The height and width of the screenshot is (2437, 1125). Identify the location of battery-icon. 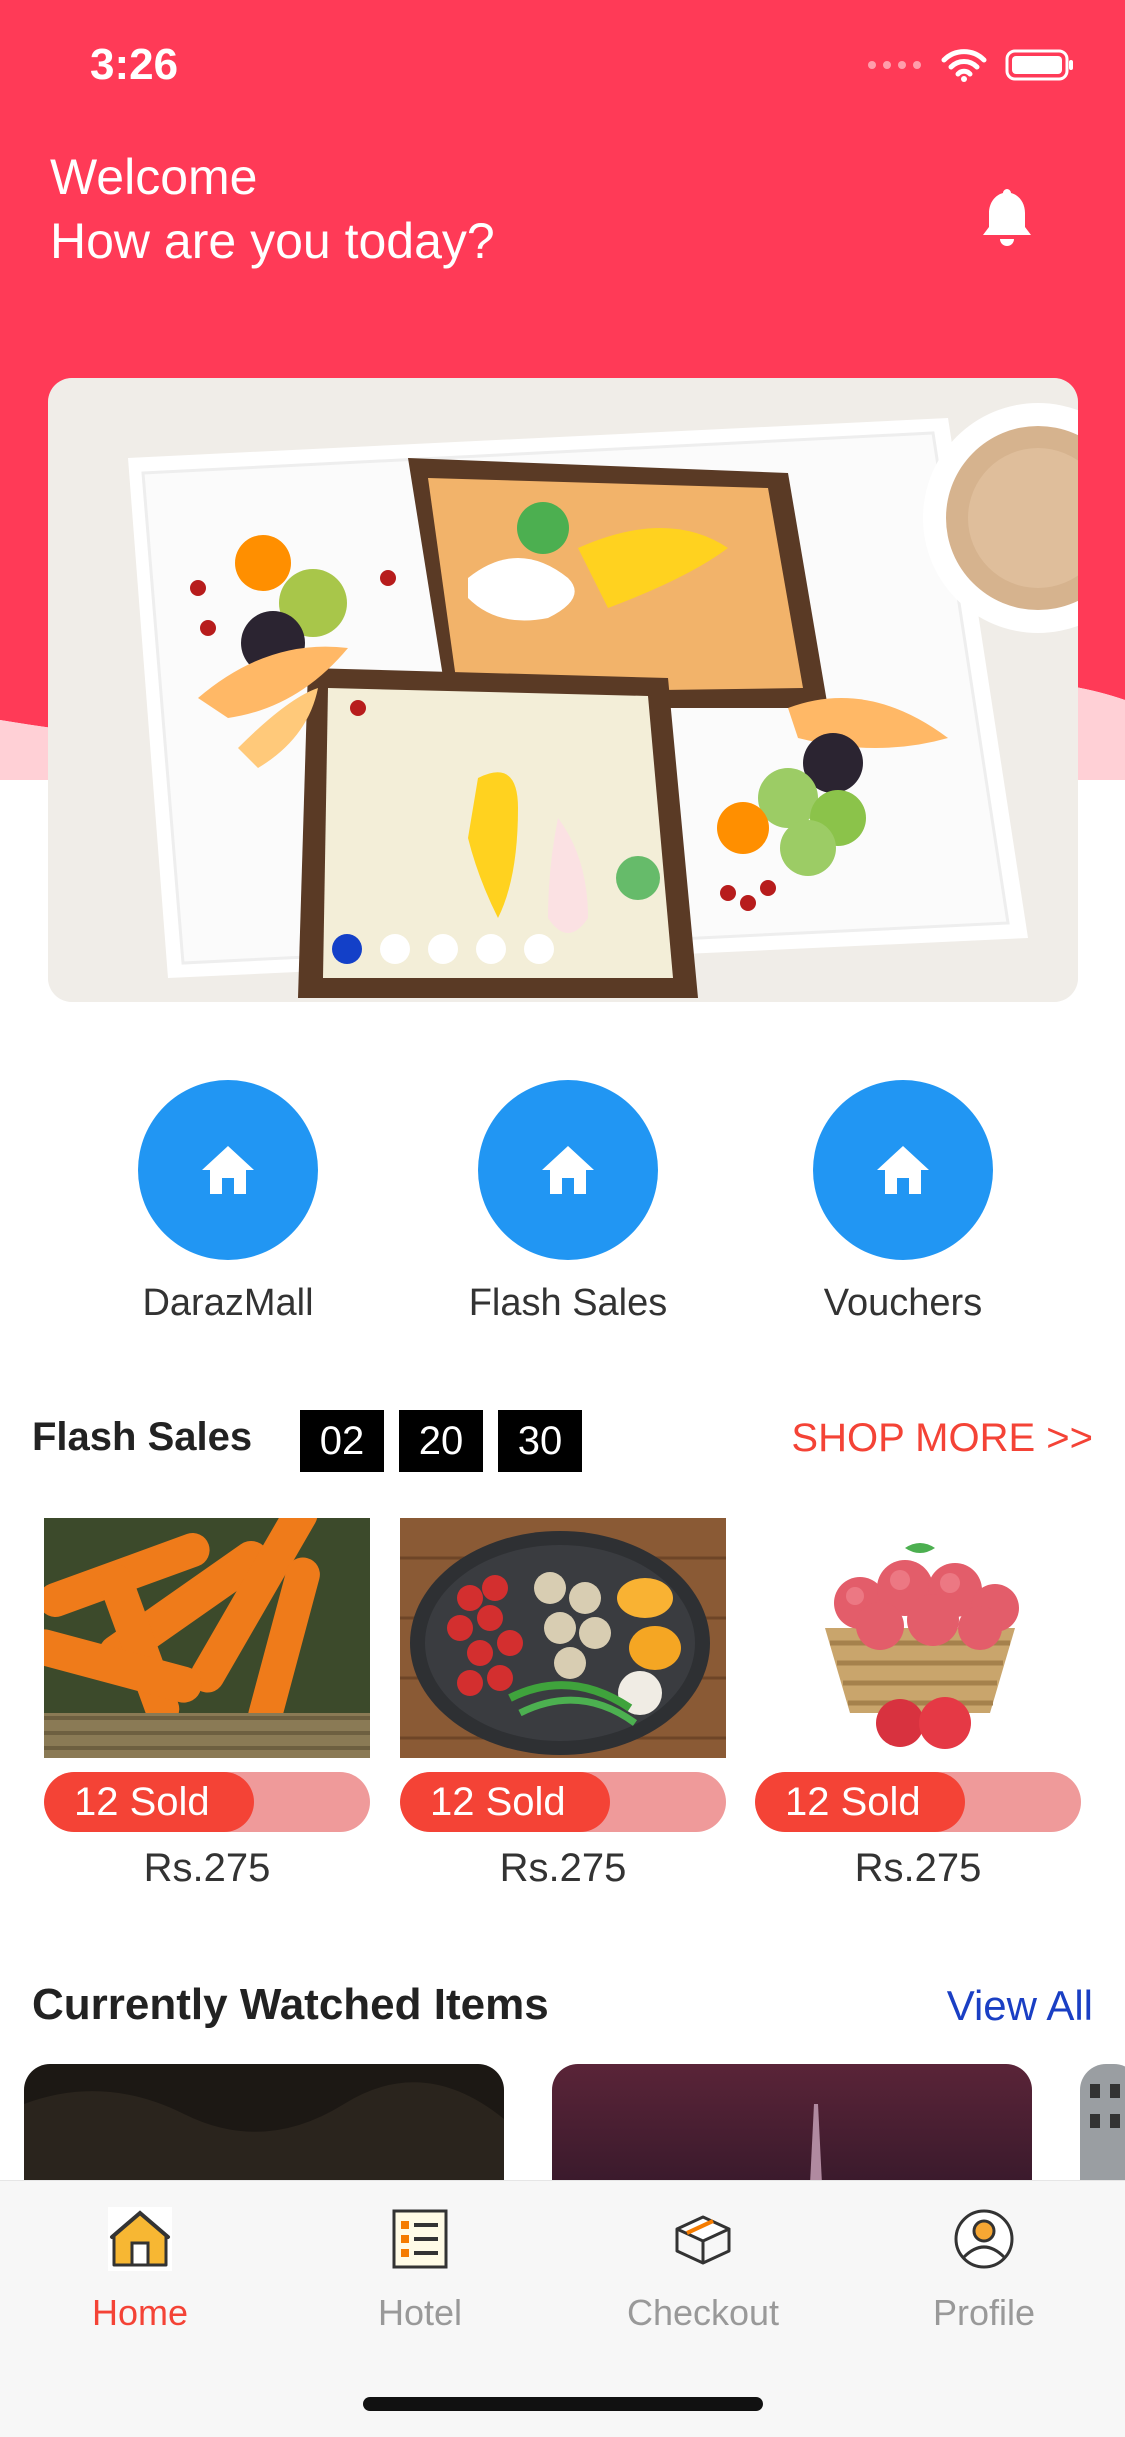
(1039, 65).